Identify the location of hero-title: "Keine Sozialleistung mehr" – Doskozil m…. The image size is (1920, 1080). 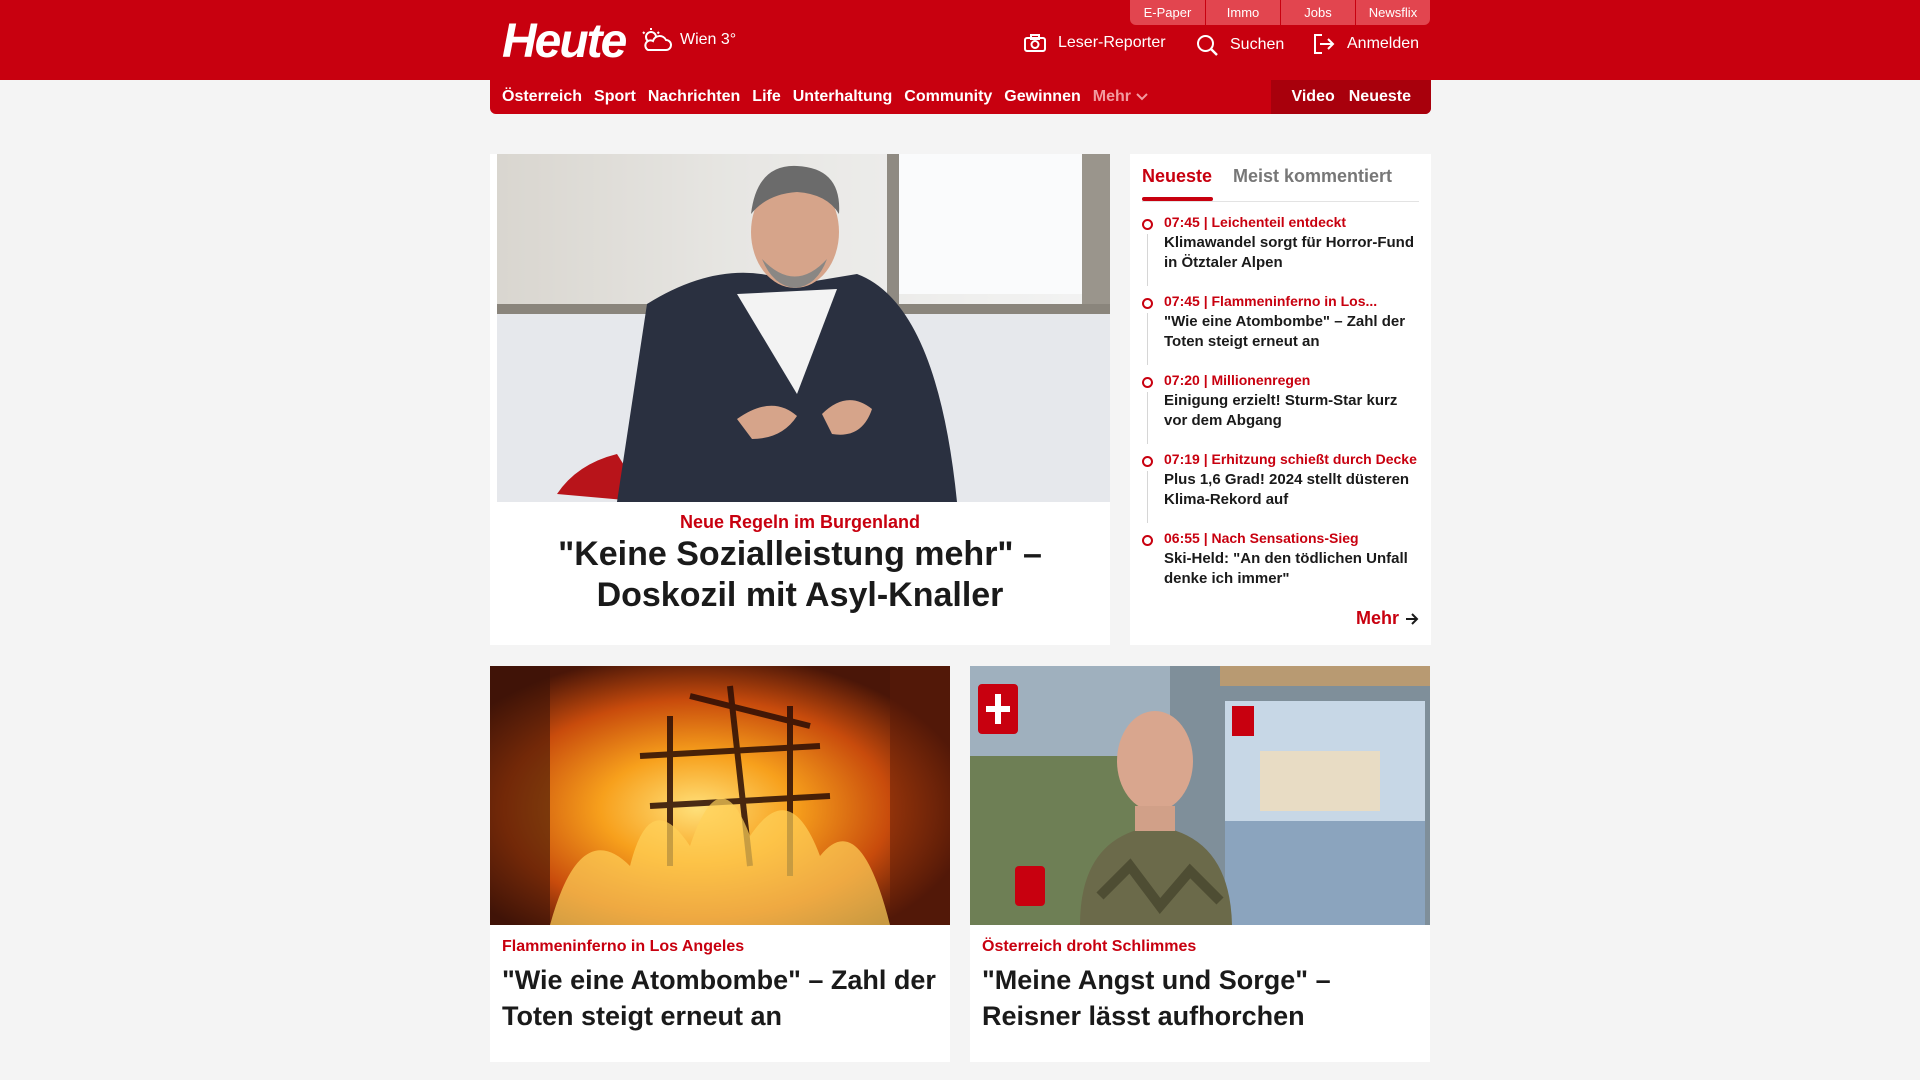
(800, 575).